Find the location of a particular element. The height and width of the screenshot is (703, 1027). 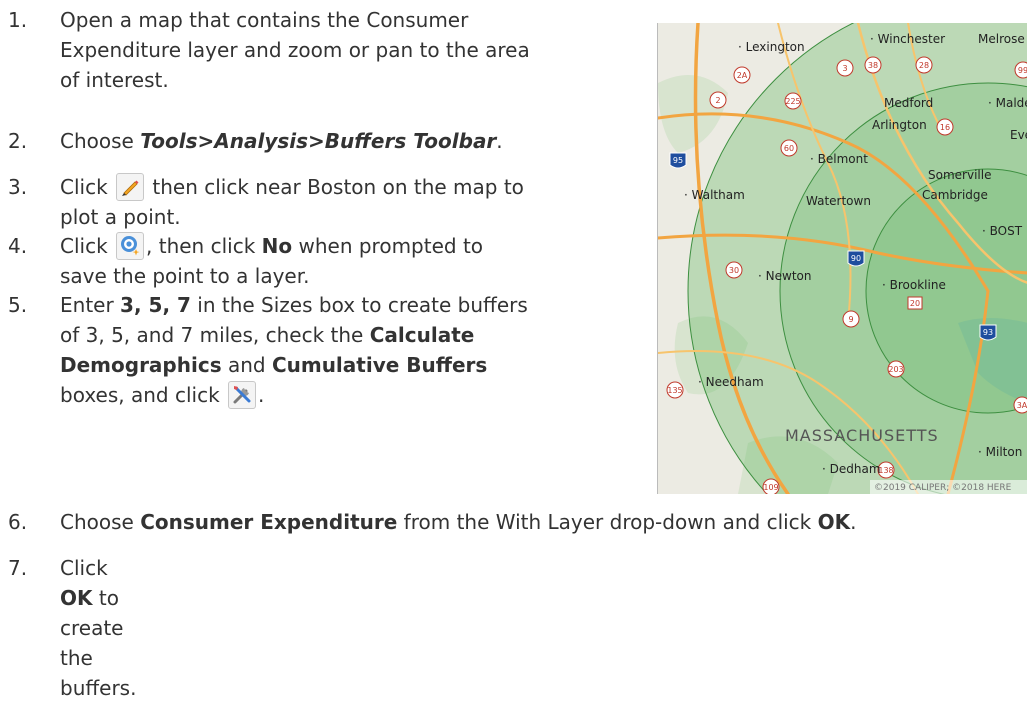

svg-text: 135 is located at coordinates (674, 390).